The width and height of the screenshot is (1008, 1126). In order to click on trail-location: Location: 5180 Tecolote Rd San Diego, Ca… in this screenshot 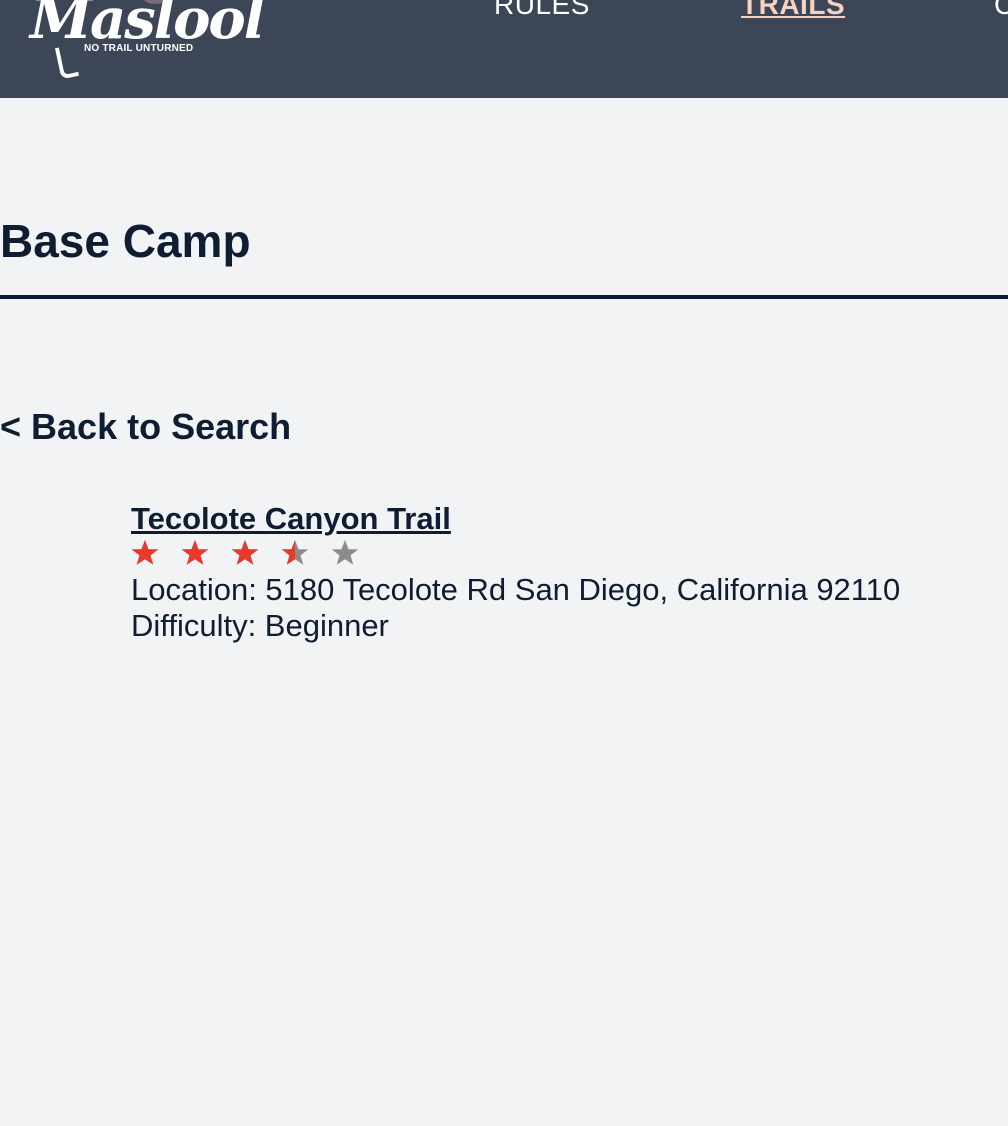, I will do `click(516, 589)`.